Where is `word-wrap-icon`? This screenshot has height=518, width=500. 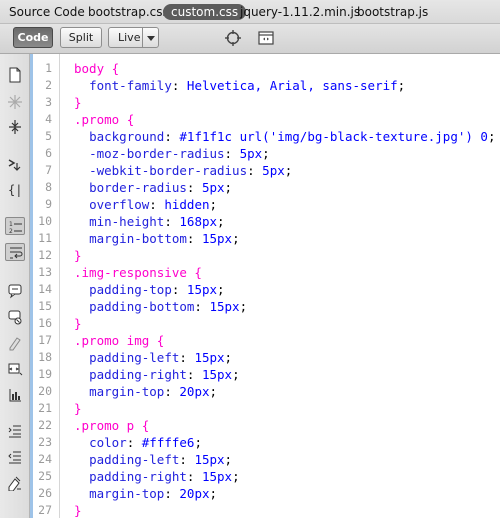 word-wrap-icon is located at coordinates (15, 252).